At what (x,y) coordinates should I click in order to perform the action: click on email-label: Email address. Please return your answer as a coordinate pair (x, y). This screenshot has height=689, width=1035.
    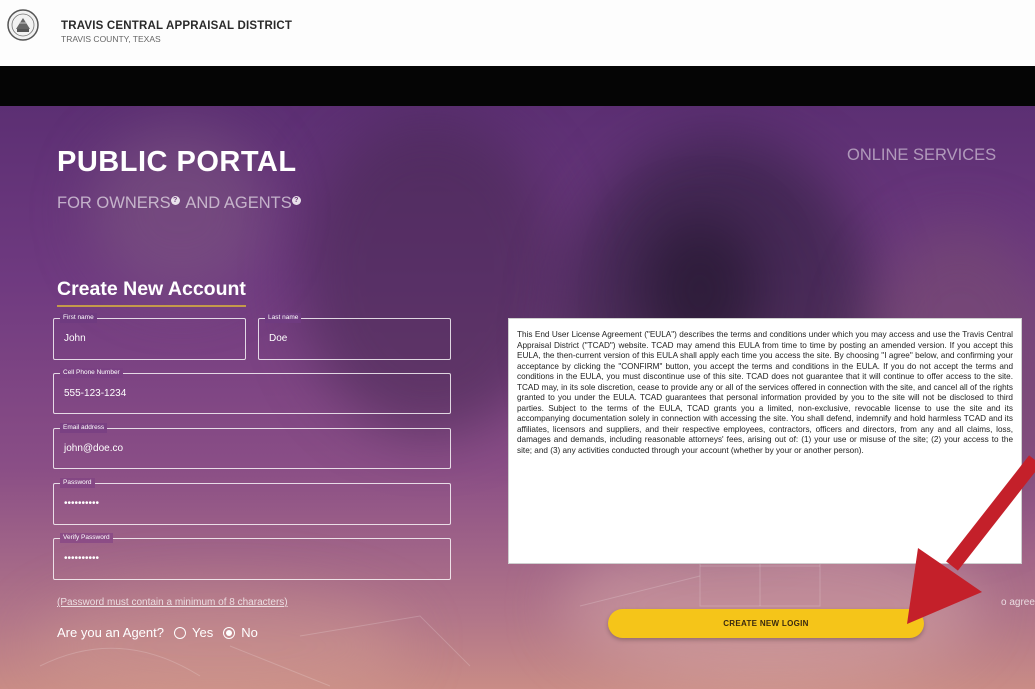
    Looking at the image, I should click on (84, 428).